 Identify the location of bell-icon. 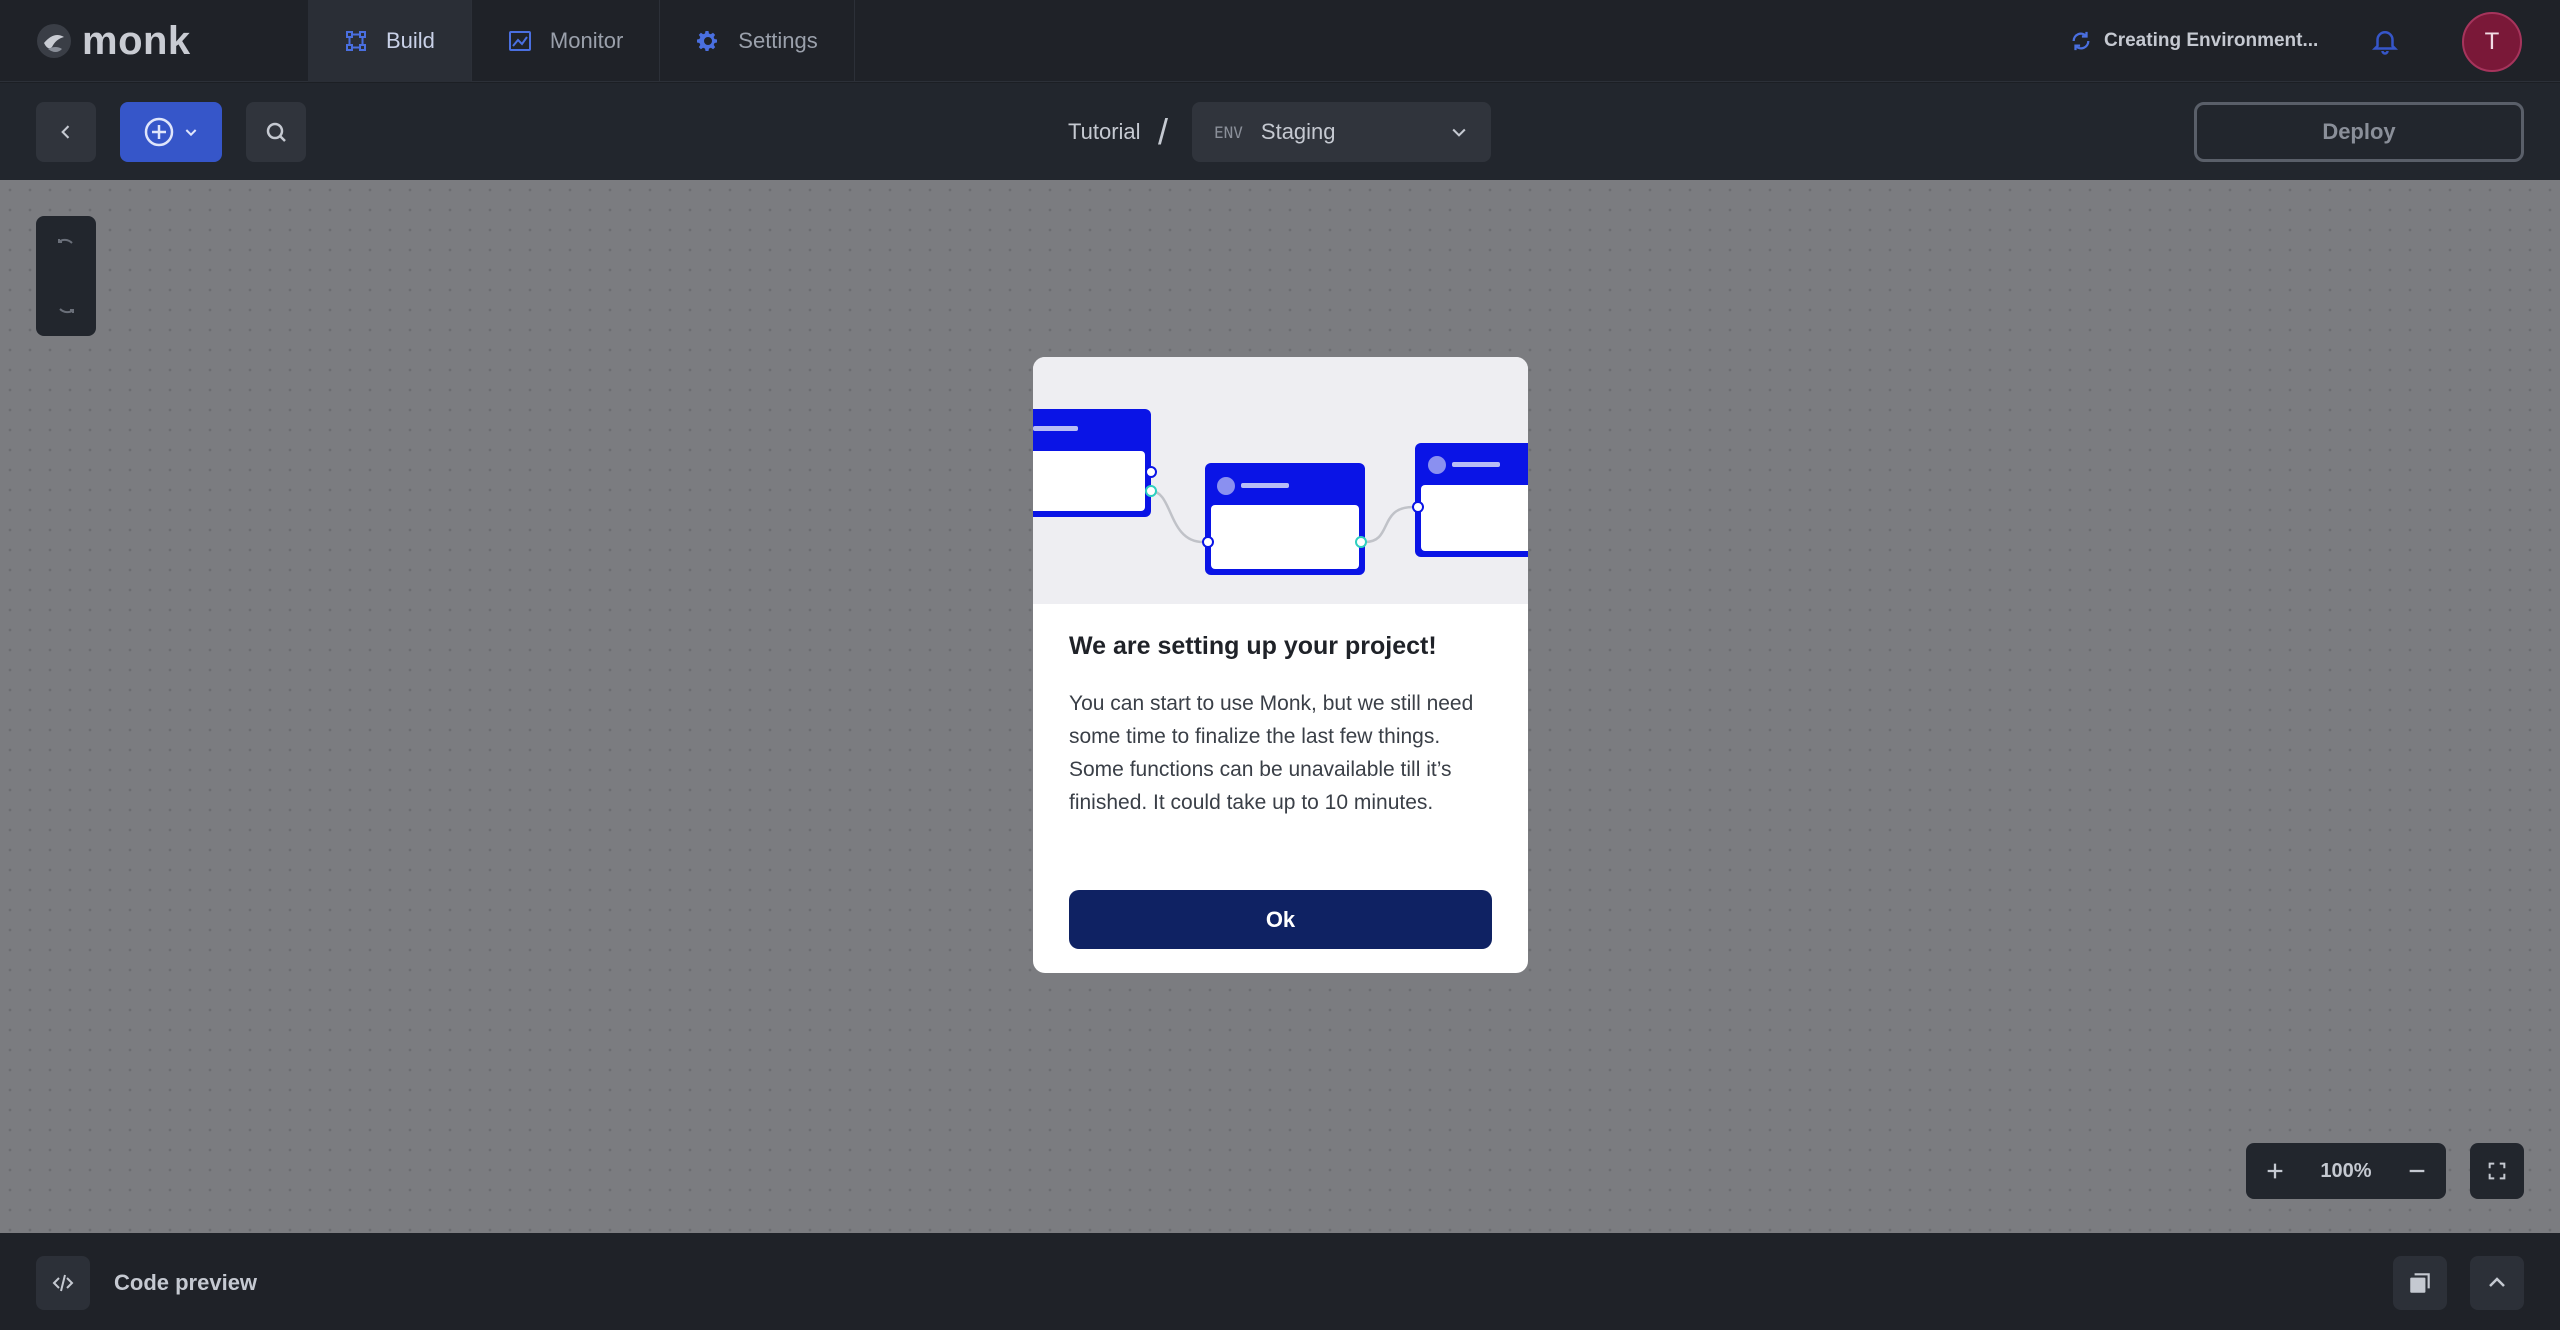
(2385, 41).